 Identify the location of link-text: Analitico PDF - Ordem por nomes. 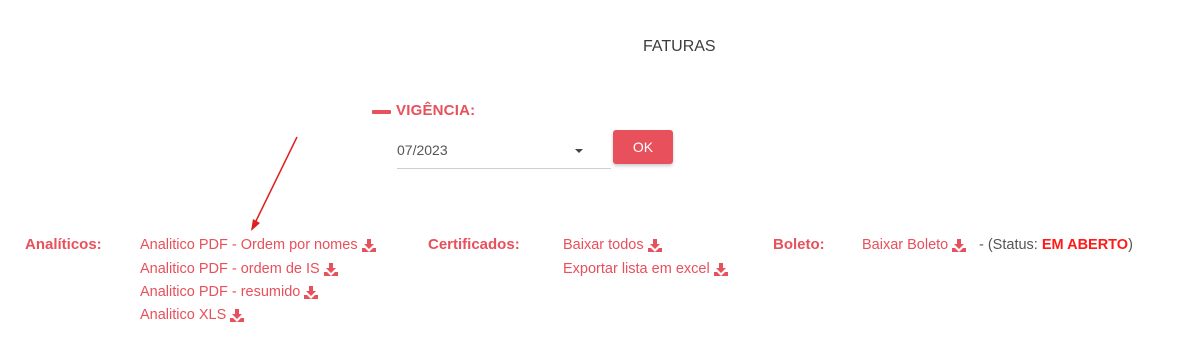
(249, 245).